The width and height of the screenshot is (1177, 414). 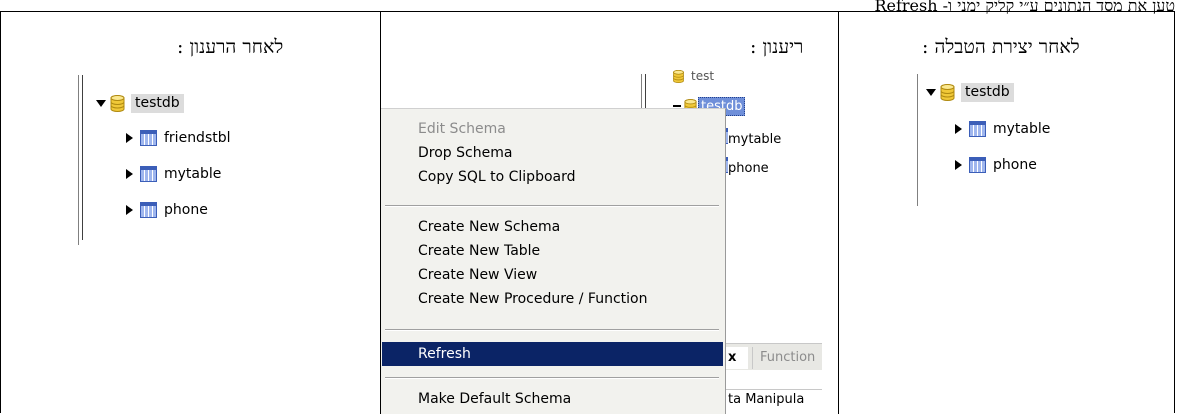 What do you see at coordinates (777, 47) in the screenshot?
I see `column-title-refresh: ריענון :` at bounding box center [777, 47].